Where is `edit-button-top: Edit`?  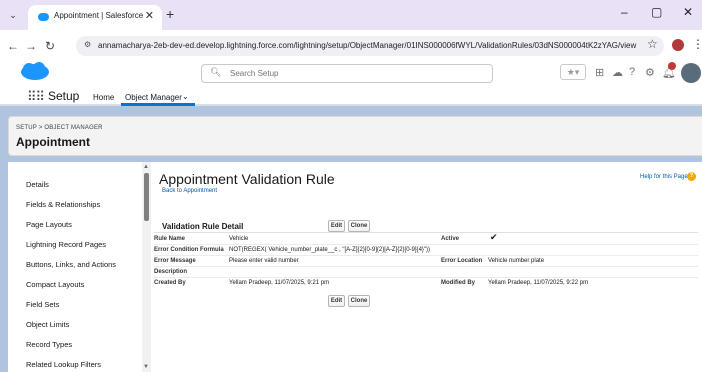 edit-button-top: Edit is located at coordinates (336, 226).